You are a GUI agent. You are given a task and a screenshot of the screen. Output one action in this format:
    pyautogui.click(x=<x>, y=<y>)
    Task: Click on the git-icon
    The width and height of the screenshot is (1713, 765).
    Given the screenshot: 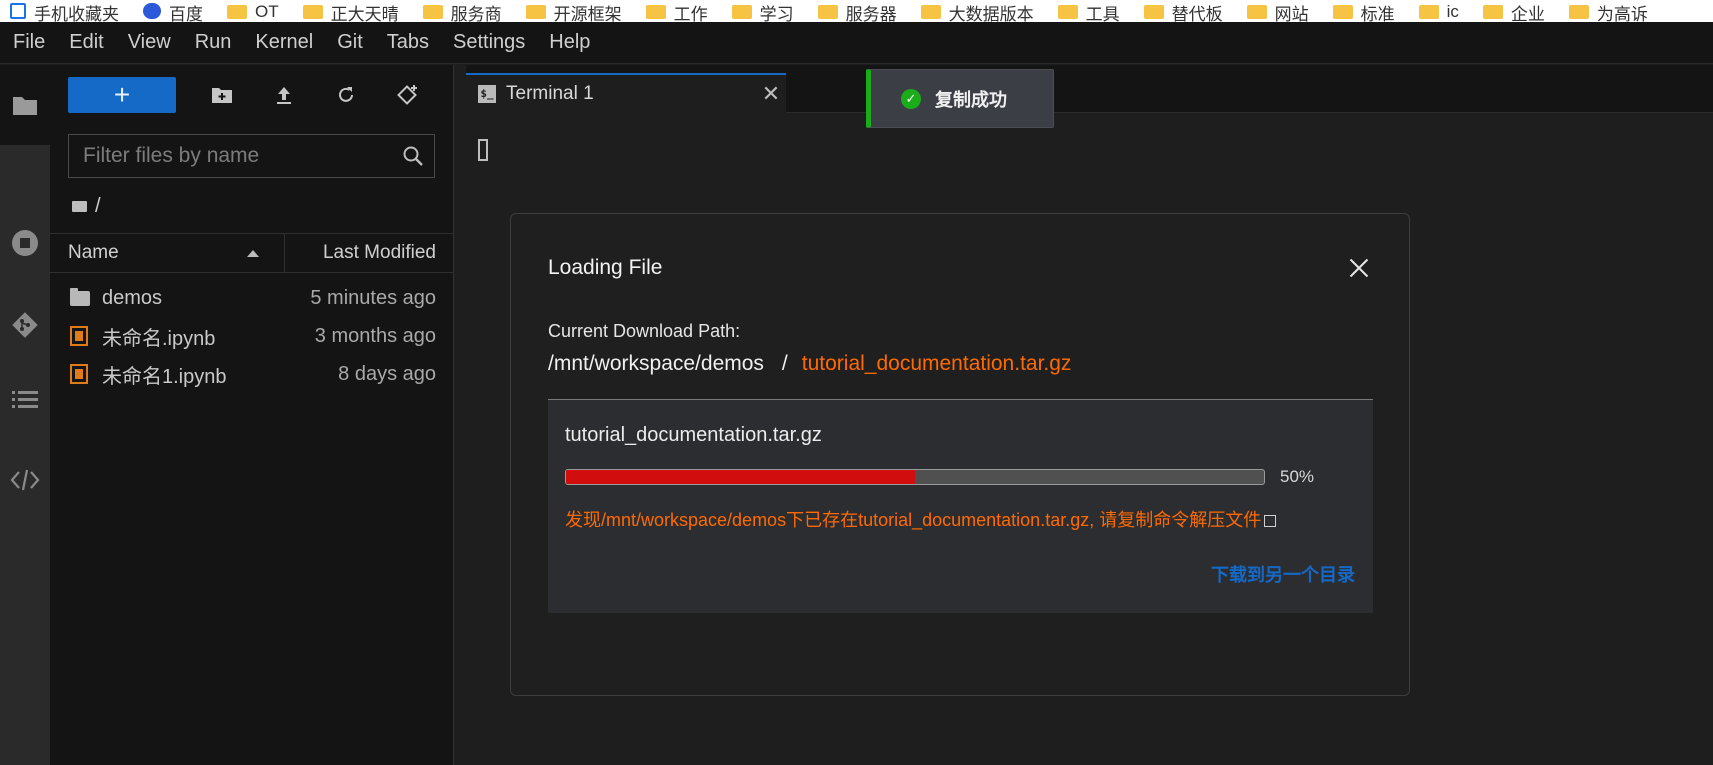 What is the action you would take?
    pyautogui.click(x=25, y=325)
    